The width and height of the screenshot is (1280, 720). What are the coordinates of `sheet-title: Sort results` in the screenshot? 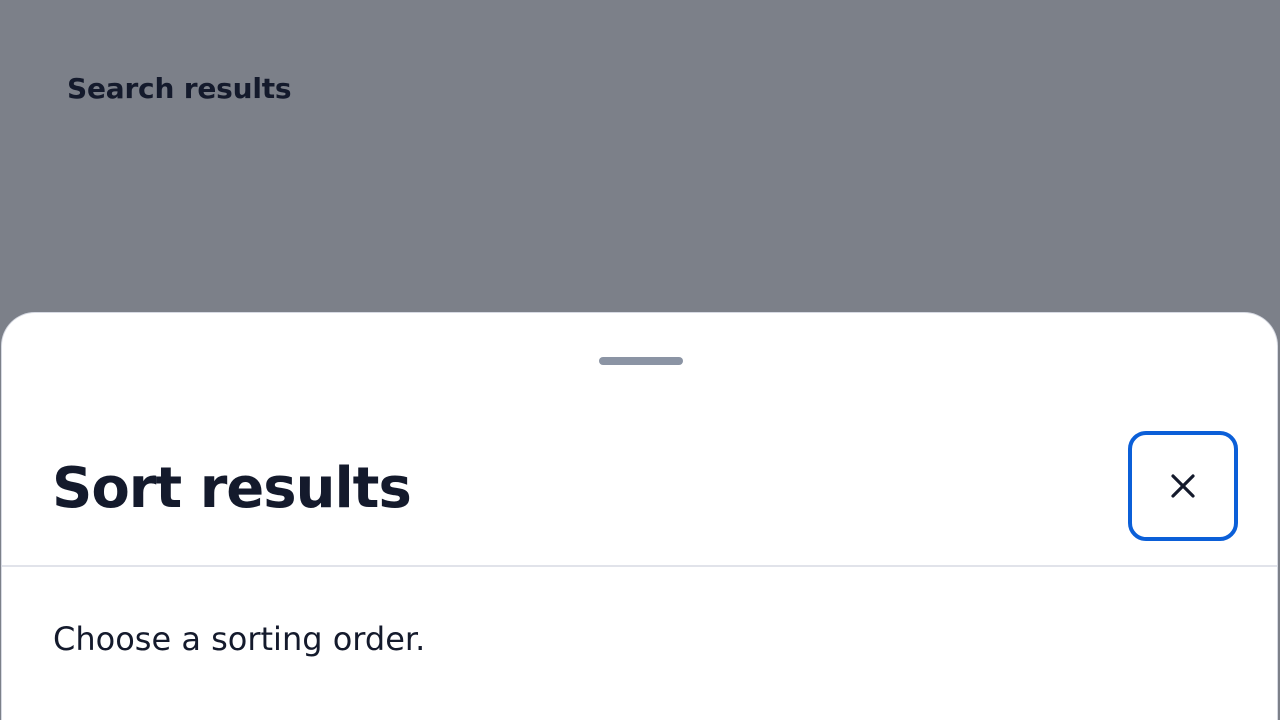 It's located at (232, 488).